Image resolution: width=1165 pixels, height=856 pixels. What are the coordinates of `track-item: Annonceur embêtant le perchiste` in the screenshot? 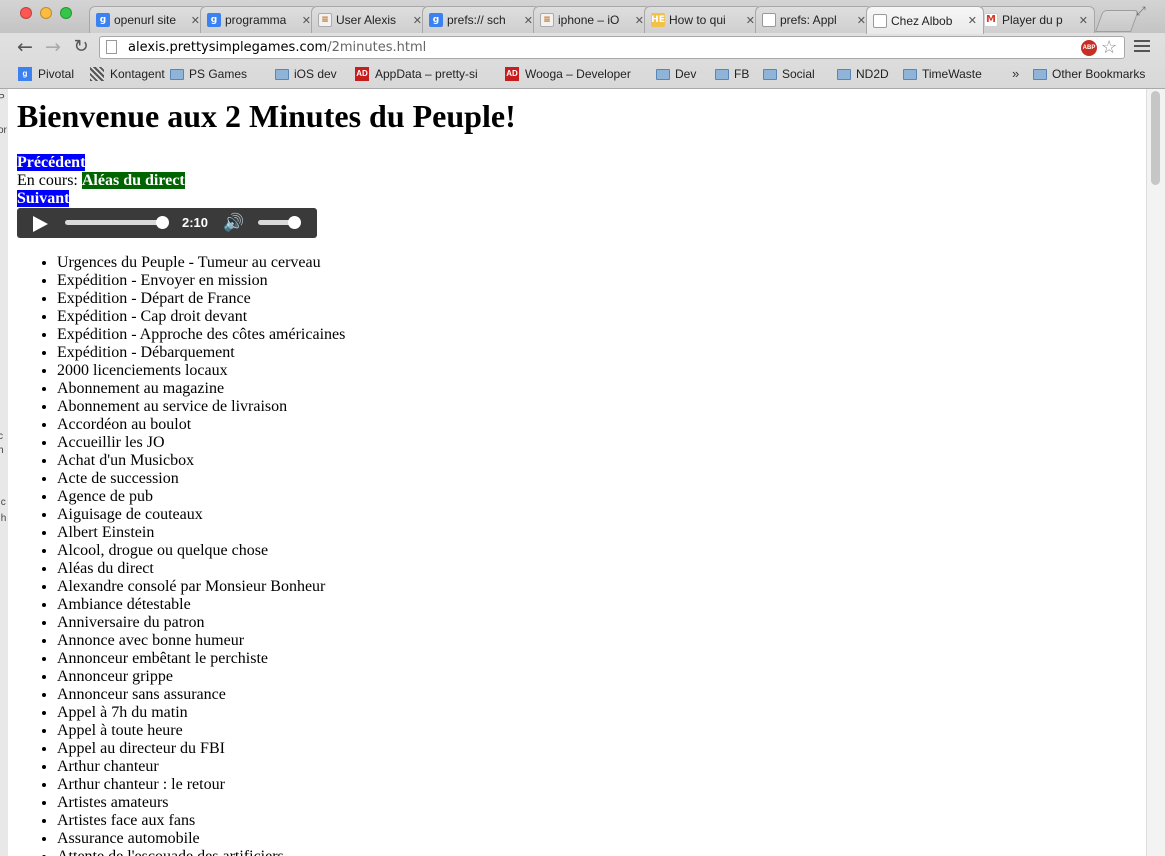 It's located at (201, 659).